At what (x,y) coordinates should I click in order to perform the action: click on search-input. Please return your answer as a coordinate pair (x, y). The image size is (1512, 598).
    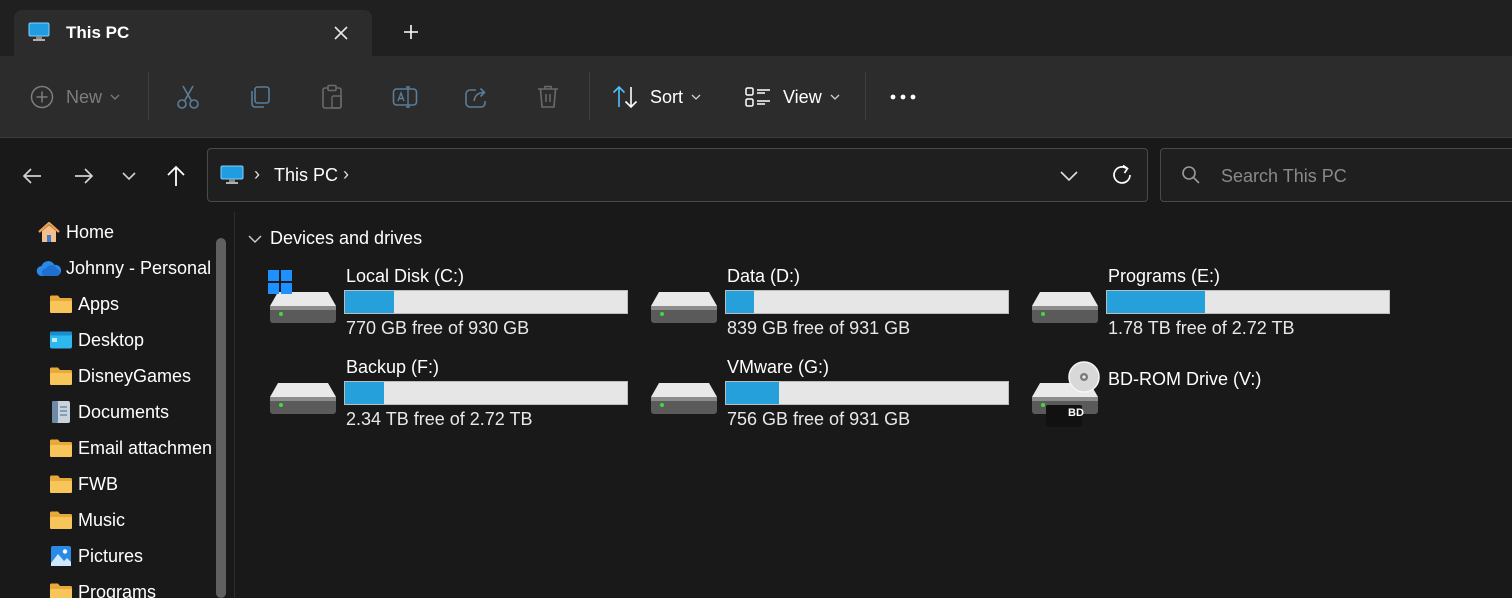
    Looking at the image, I should click on (1356, 176).